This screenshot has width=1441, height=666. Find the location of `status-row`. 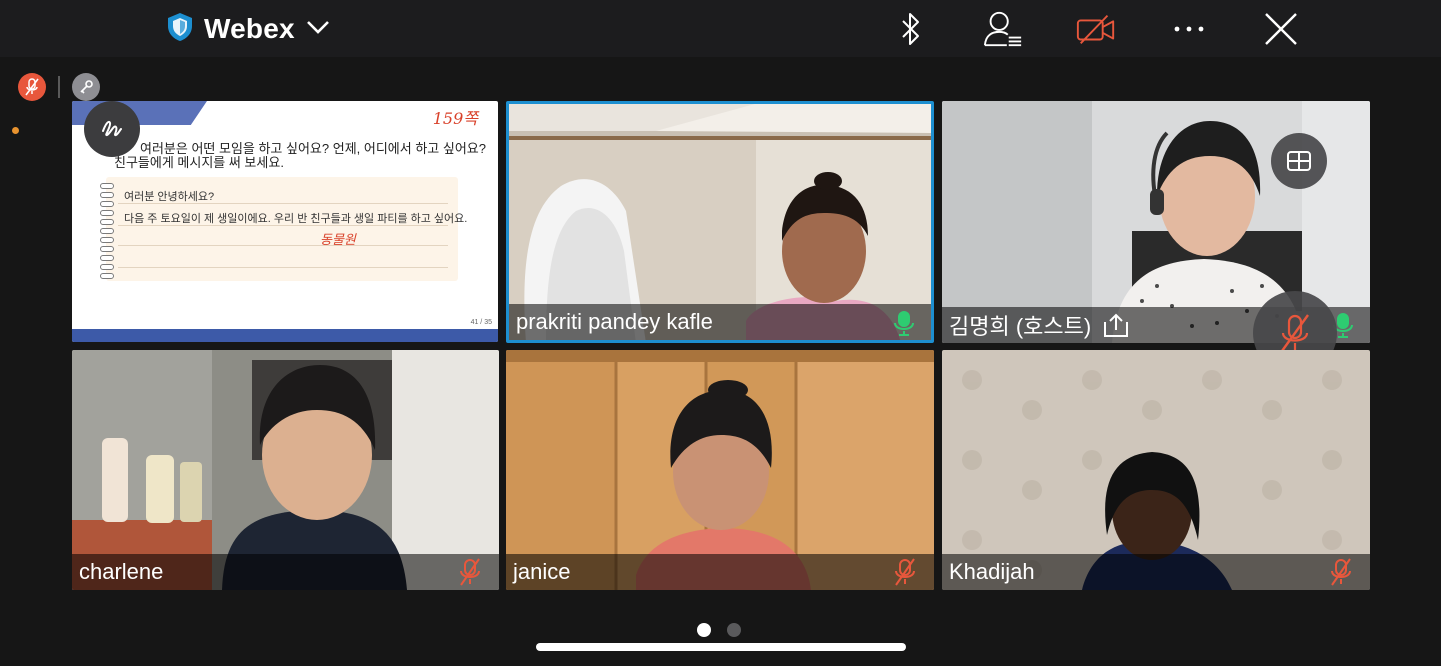

status-row is located at coordinates (59, 87).